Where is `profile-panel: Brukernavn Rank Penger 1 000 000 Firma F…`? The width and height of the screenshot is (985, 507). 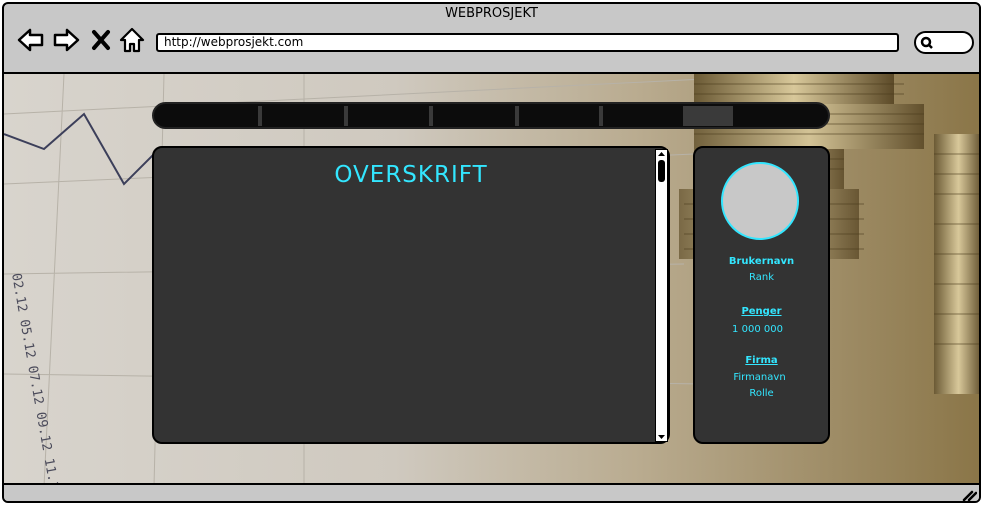
profile-panel: Brukernavn Rank Penger 1 000 000 Firma F… is located at coordinates (761, 295).